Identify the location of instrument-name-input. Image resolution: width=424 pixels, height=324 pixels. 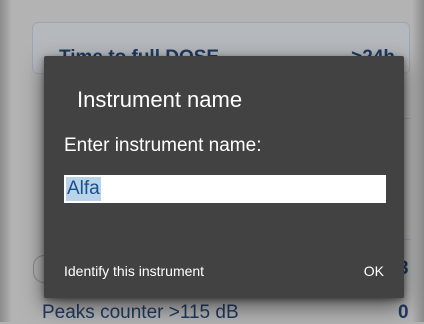
(225, 189).